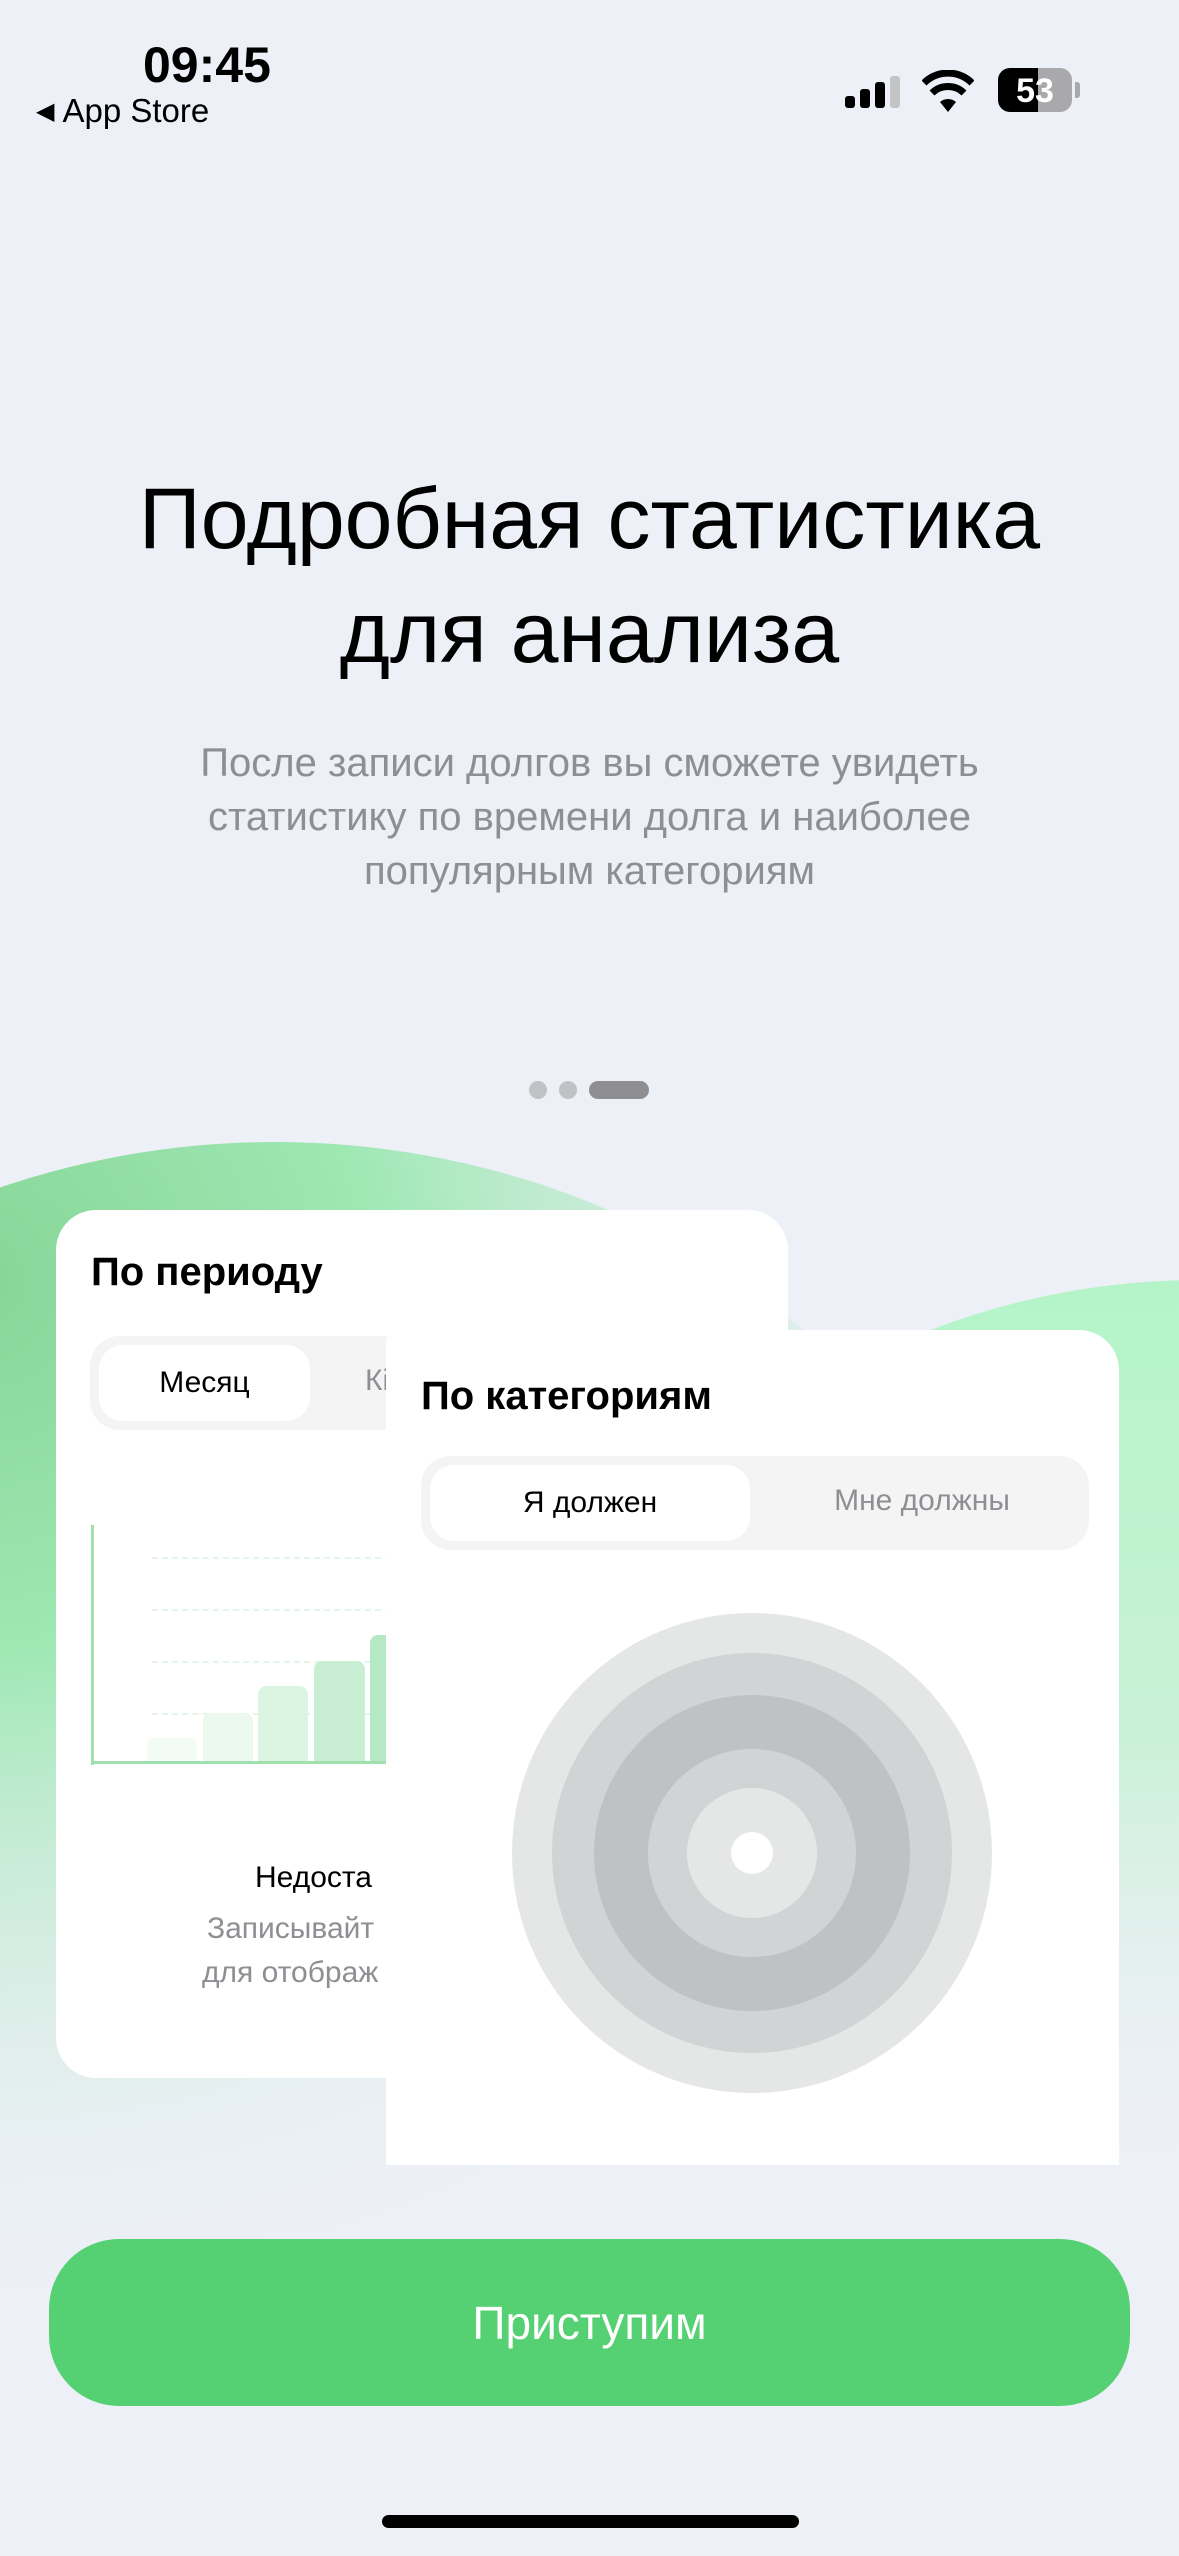 The height and width of the screenshot is (2556, 1179). Describe the element at coordinates (291, 1928) in the screenshot. I see `empty-state-text: Записывайт` at that location.